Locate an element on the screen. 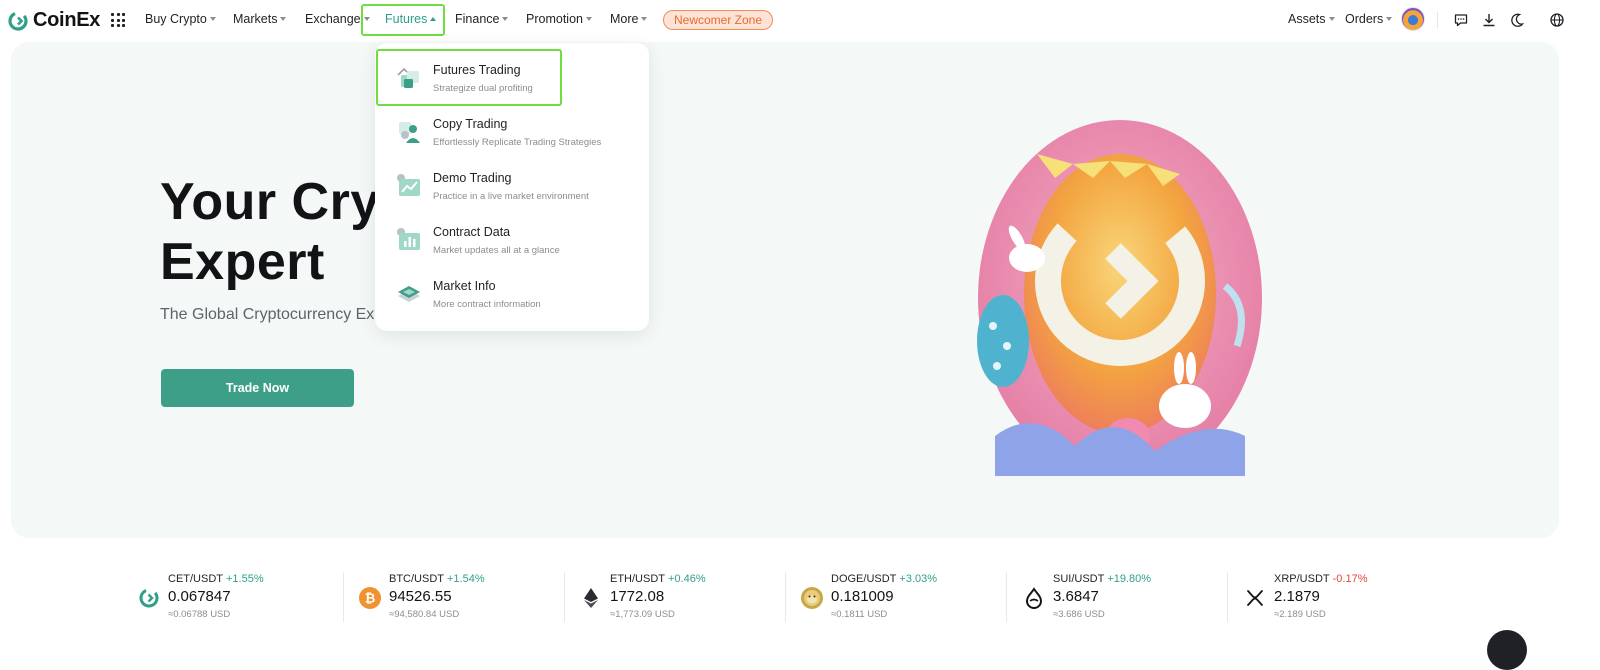 The width and height of the screenshot is (1600, 670). ticker-price: 3.6847 is located at coordinates (1076, 596).